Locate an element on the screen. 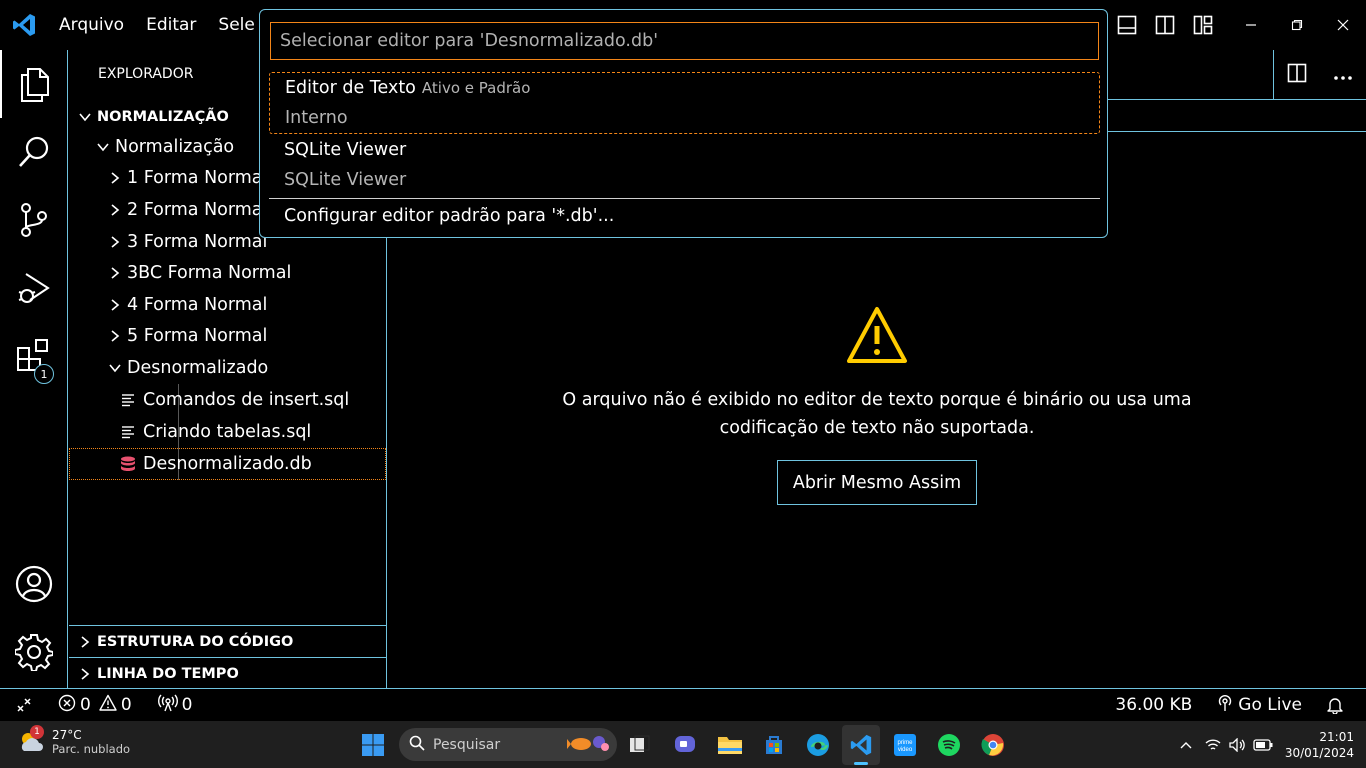 This screenshot has width=1366, height=768. ports-indicator: 0 is located at coordinates (168, 705).